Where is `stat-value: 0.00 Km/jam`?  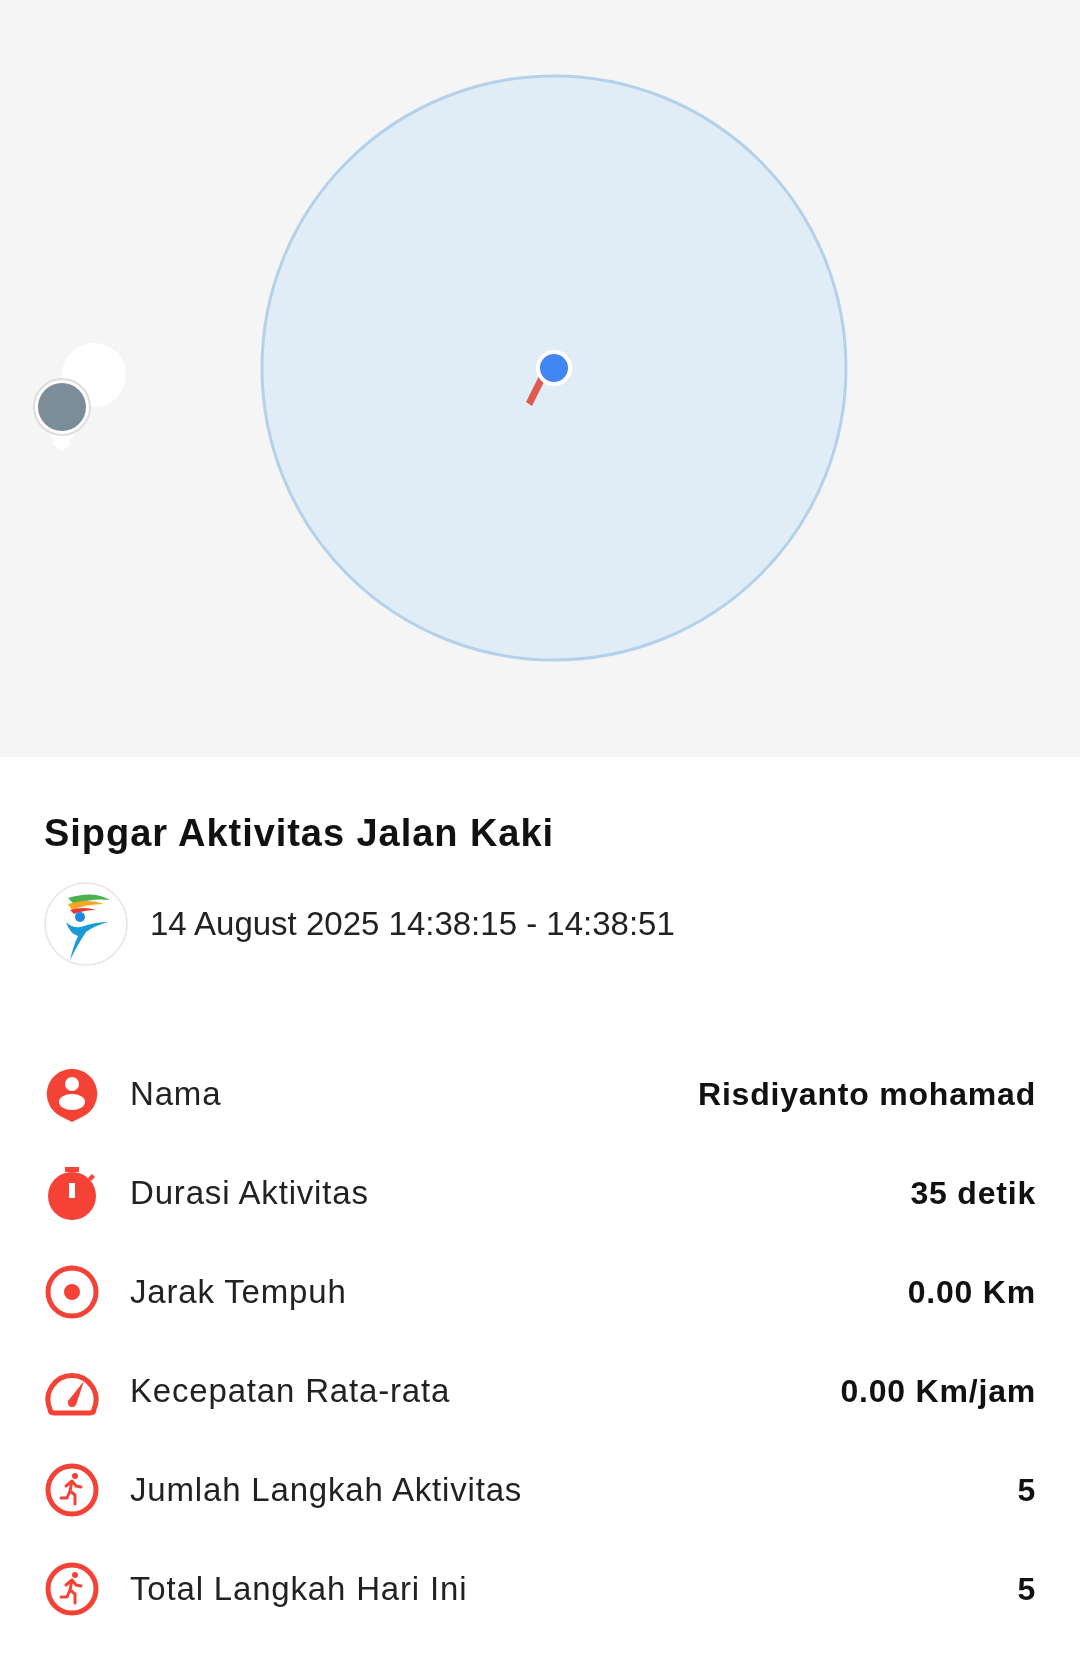 stat-value: 0.00 Km/jam is located at coordinates (938, 1391).